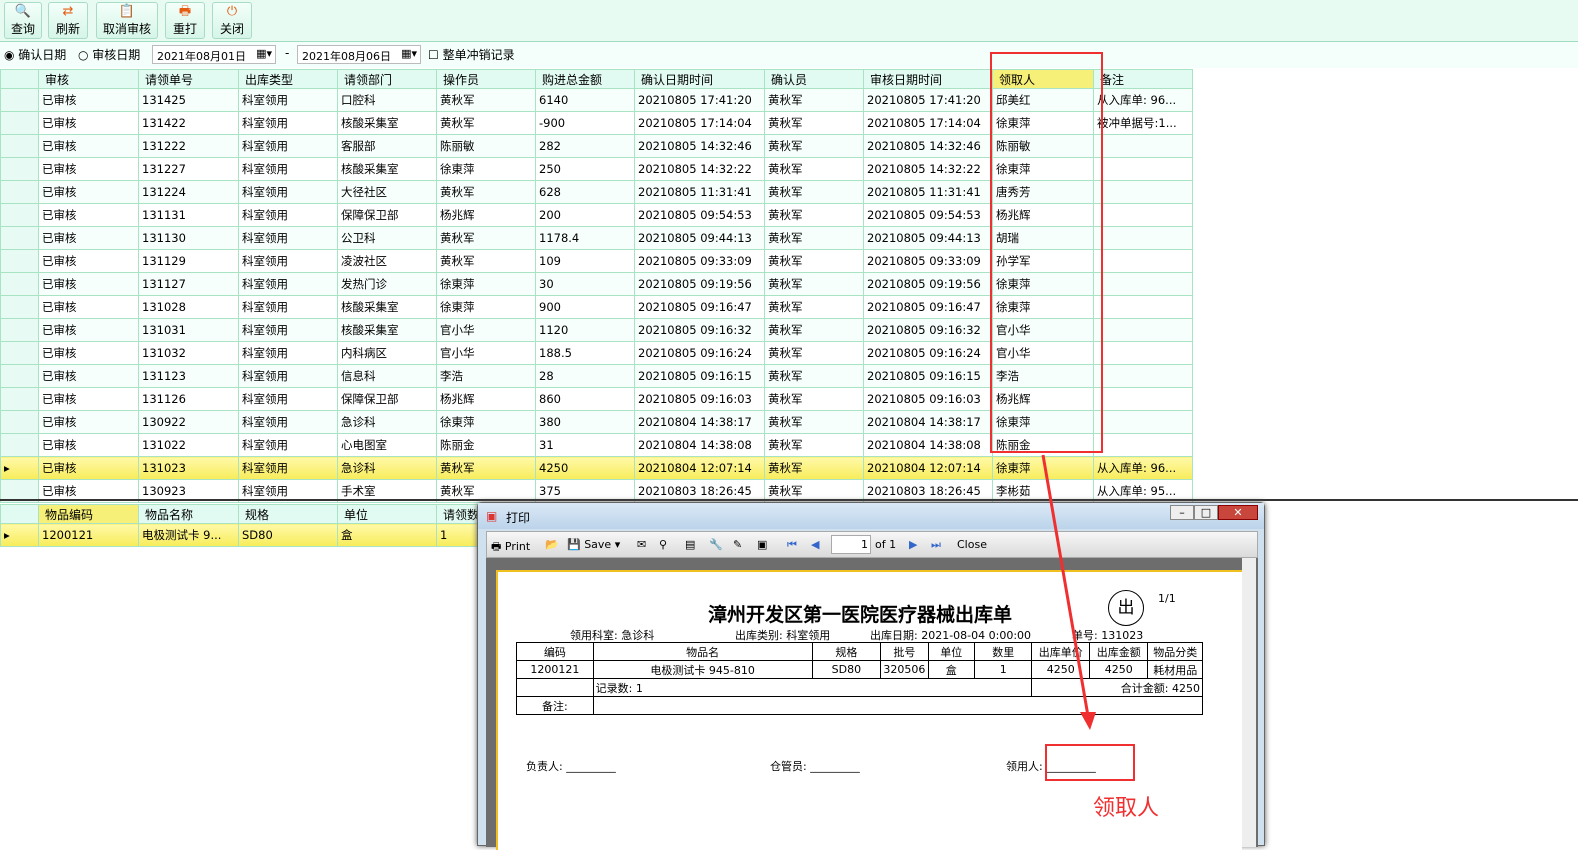 The image size is (1578, 850). Describe the element at coordinates (1090, 762) in the screenshot. I see `annotation-box-receiver-sign` at that location.